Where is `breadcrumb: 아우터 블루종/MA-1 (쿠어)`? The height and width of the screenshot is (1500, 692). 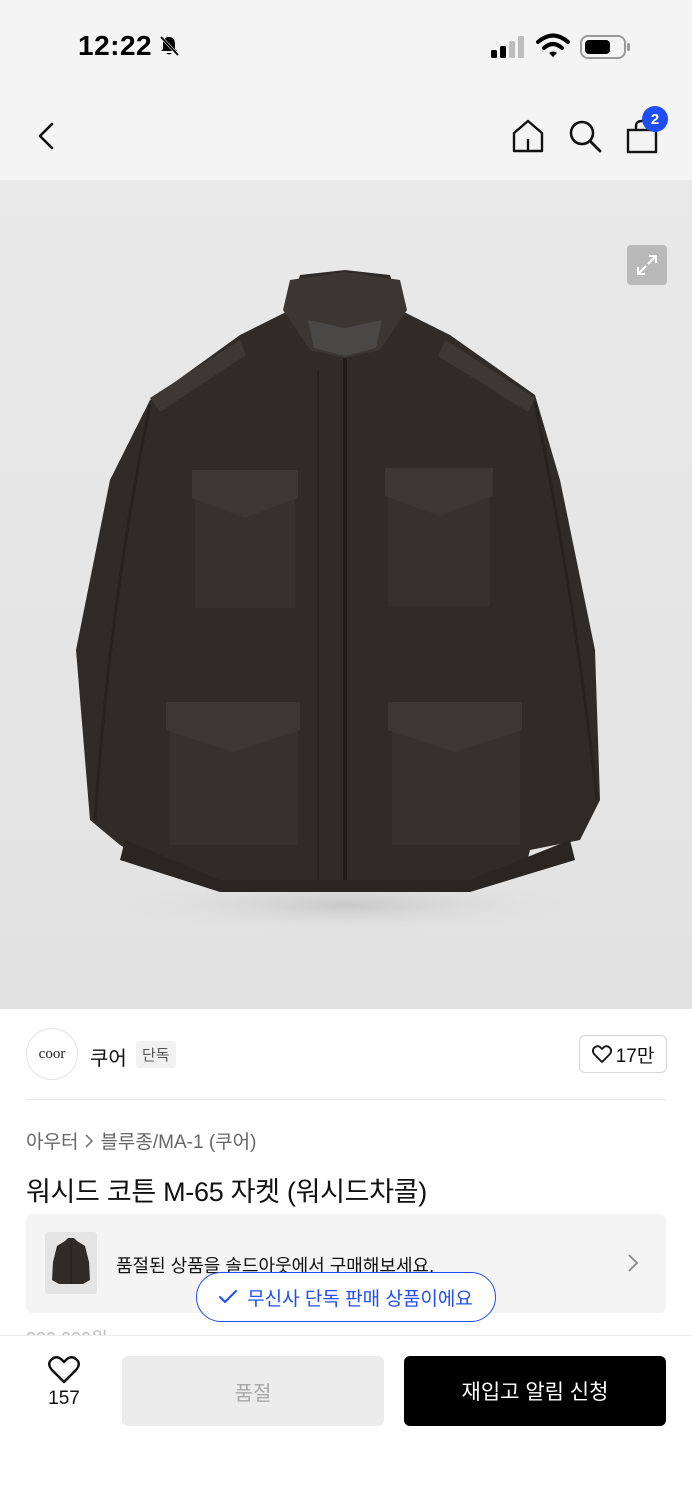
breadcrumb: 아우터 블루종/MA-1 (쿠어) is located at coordinates (141, 1140).